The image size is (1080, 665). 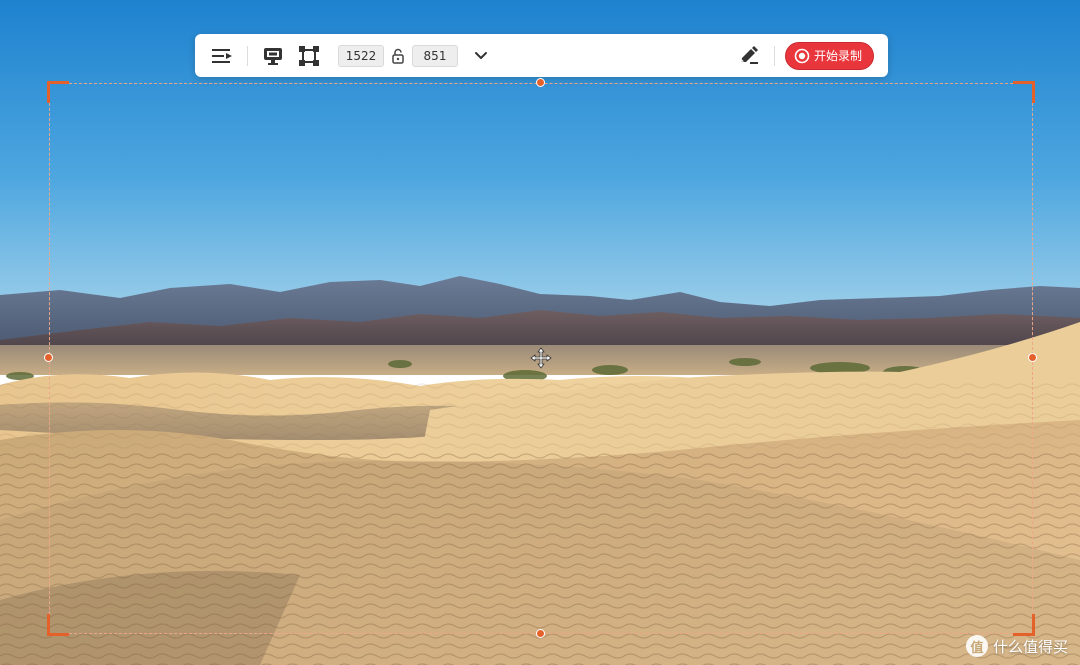 What do you see at coordinates (361, 55) in the screenshot?
I see `width-input: 1522` at bounding box center [361, 55].